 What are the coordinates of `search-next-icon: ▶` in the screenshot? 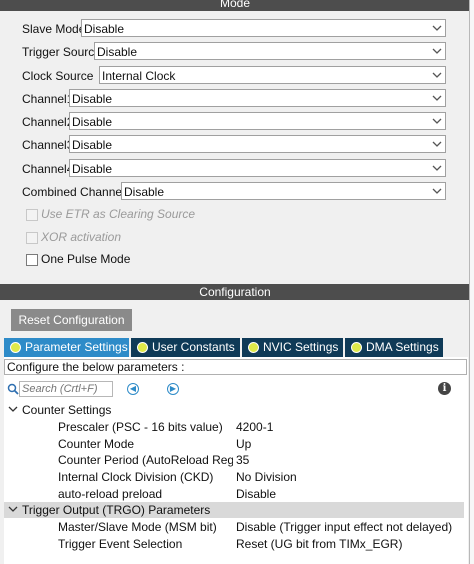 It's located at (173, 389).